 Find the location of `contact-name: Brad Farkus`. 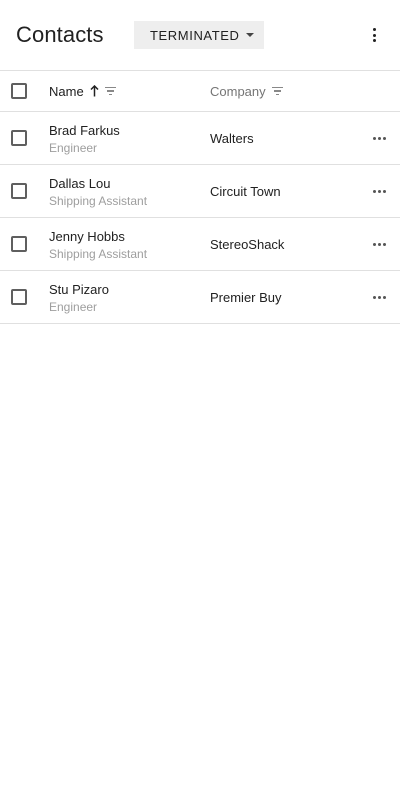

contact-name: Brad Farkus is located at coordinates (84, 130).